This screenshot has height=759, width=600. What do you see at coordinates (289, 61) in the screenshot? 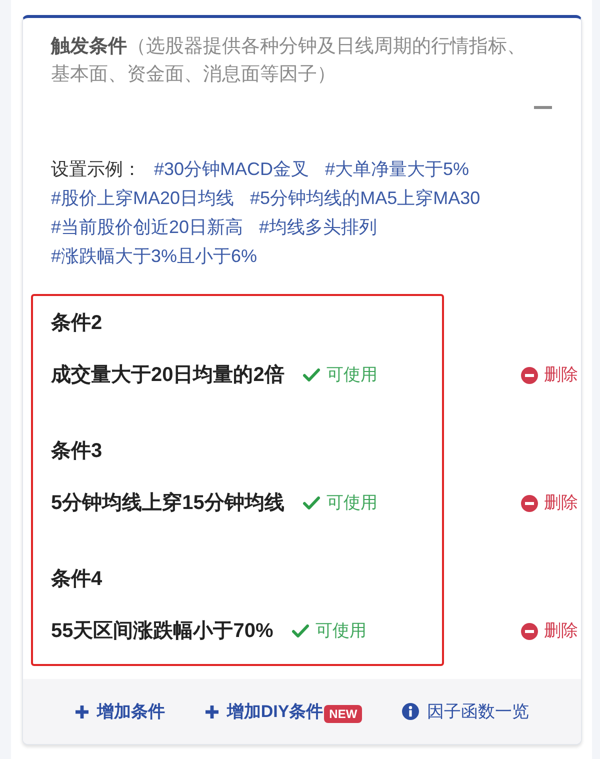
I see `card-title: 触发条件（选股器提供各种分钟及日线周期的行情指标、基本面、资金面、消息面等因子）` at bounding box center [289, 61].